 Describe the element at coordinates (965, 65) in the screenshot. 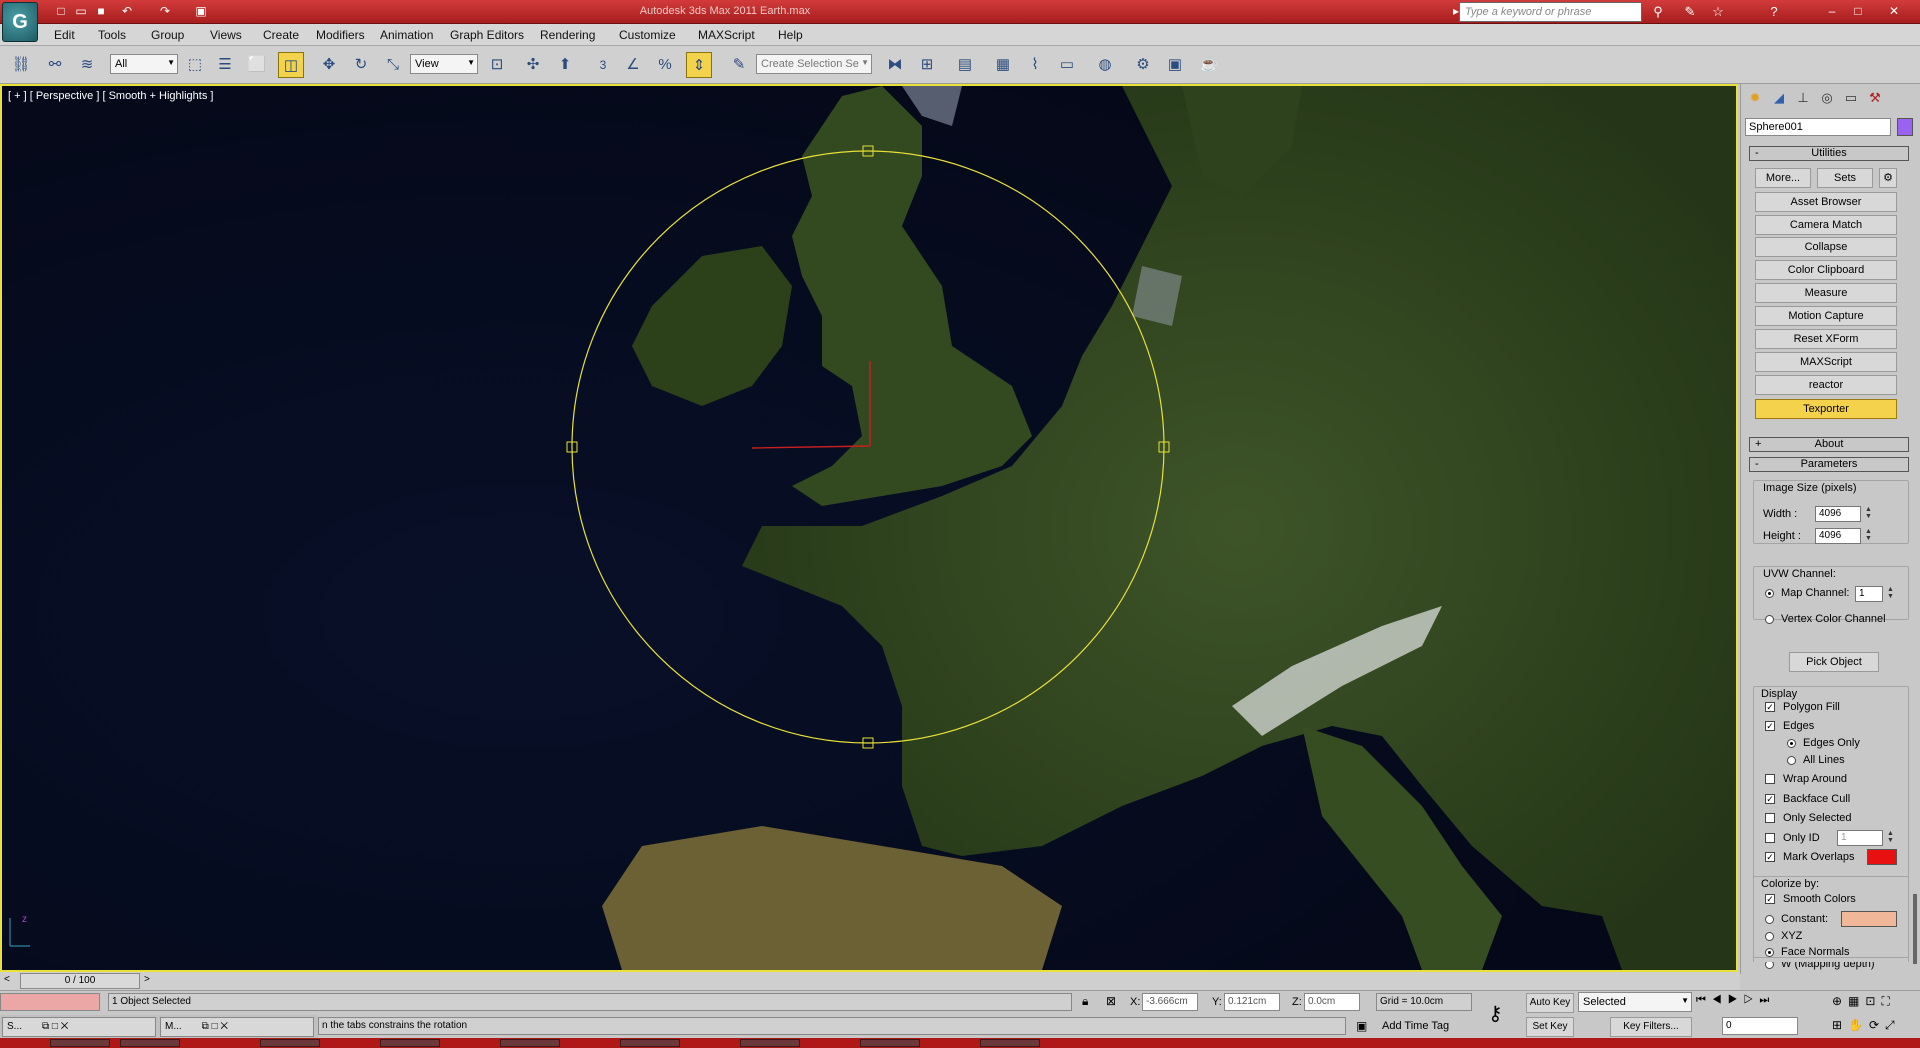

I see `layer-manager-icon: ▤` at that location.